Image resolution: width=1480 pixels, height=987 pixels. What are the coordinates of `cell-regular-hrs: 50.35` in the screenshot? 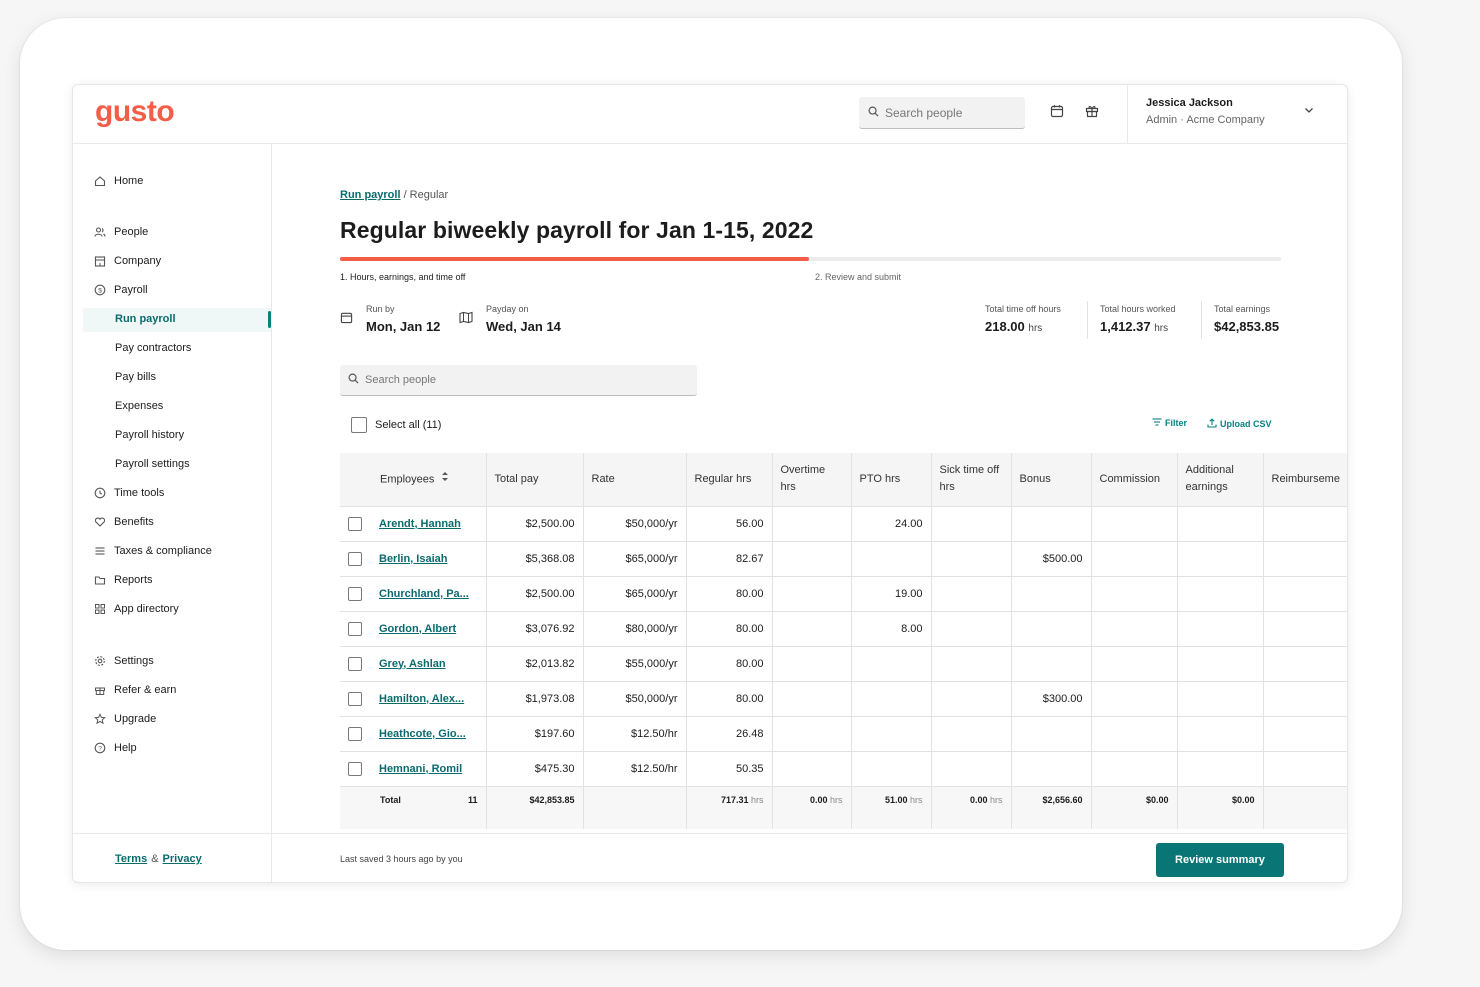 It's located at (729, 769).